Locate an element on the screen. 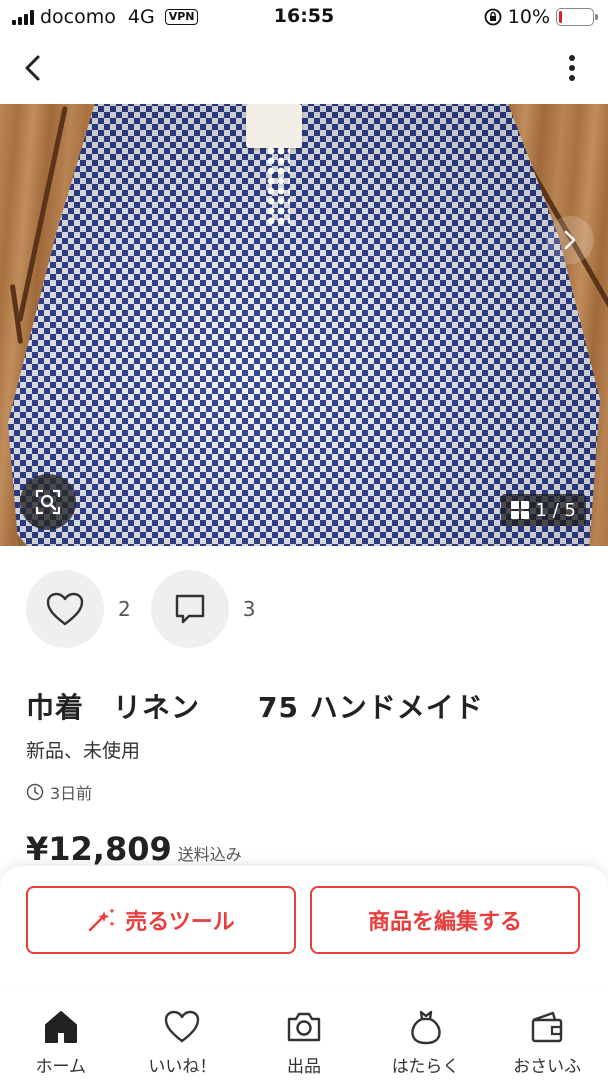  fabric-label is located at coordinates (274, 126).